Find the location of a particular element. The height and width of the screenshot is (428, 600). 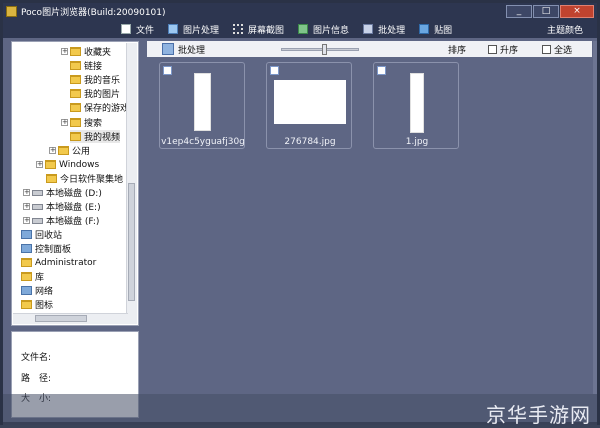

grid-scrollbar is located at coordinates (595, 217).